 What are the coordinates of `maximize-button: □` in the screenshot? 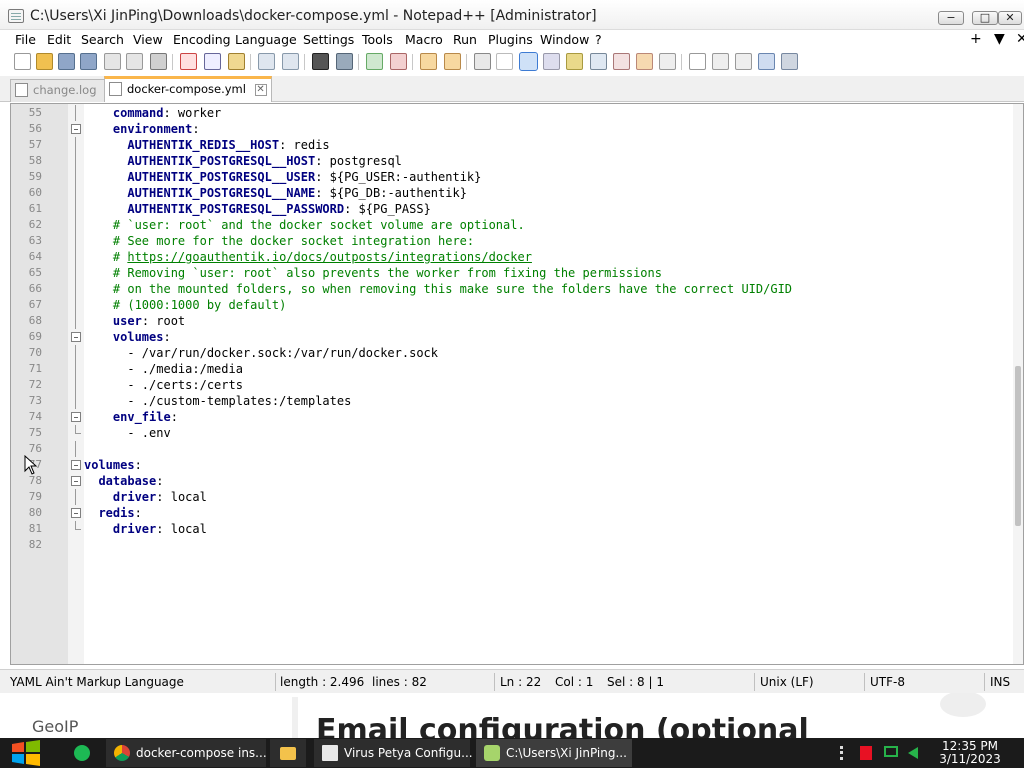 It's located at (985, 18).